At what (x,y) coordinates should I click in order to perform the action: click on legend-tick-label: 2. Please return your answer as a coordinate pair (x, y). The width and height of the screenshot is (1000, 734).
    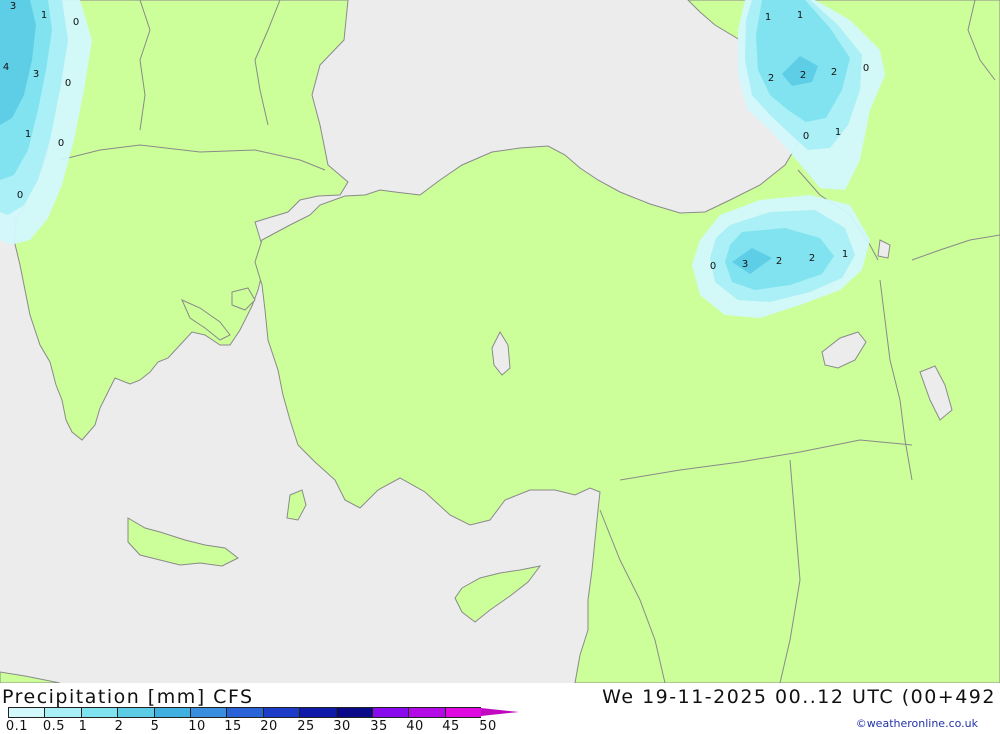
    Looking at the image, I should click on (119, 726).